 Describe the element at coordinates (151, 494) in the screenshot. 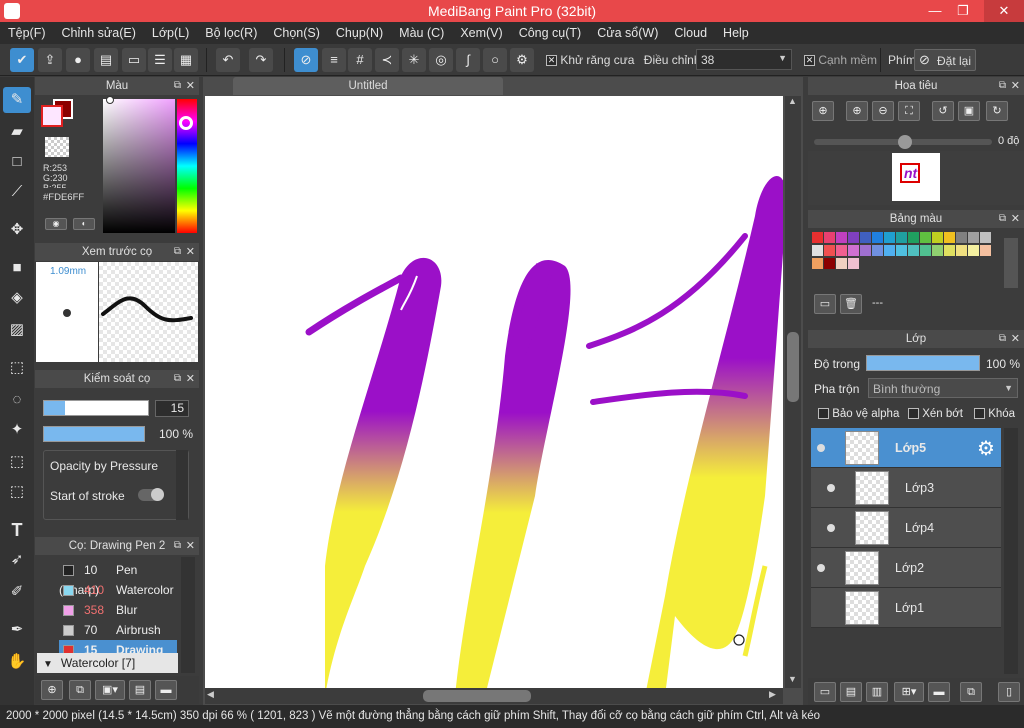

I see `start-stroke-toggle` at that location.